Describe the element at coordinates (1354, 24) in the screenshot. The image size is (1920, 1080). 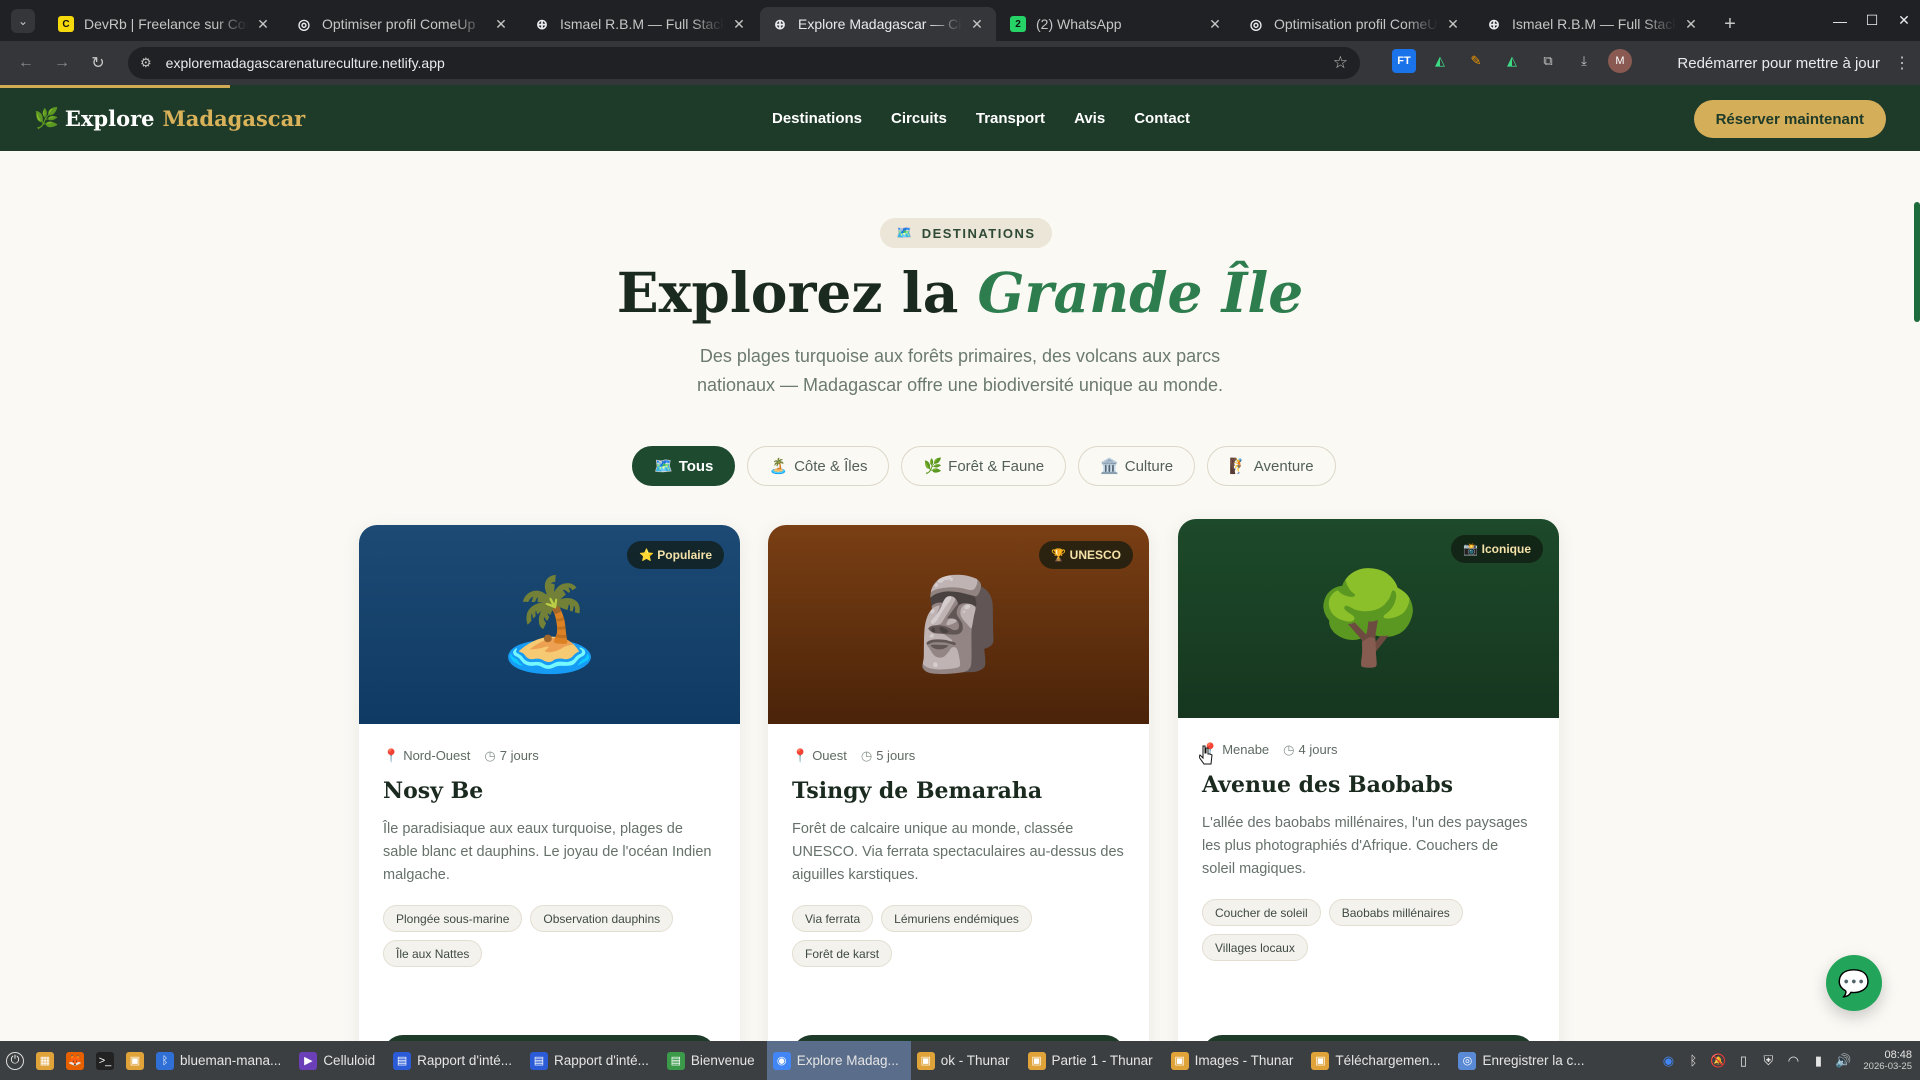
I see `browser-tab: ◎ Optimisation profil ComeUp ✕` at that location.